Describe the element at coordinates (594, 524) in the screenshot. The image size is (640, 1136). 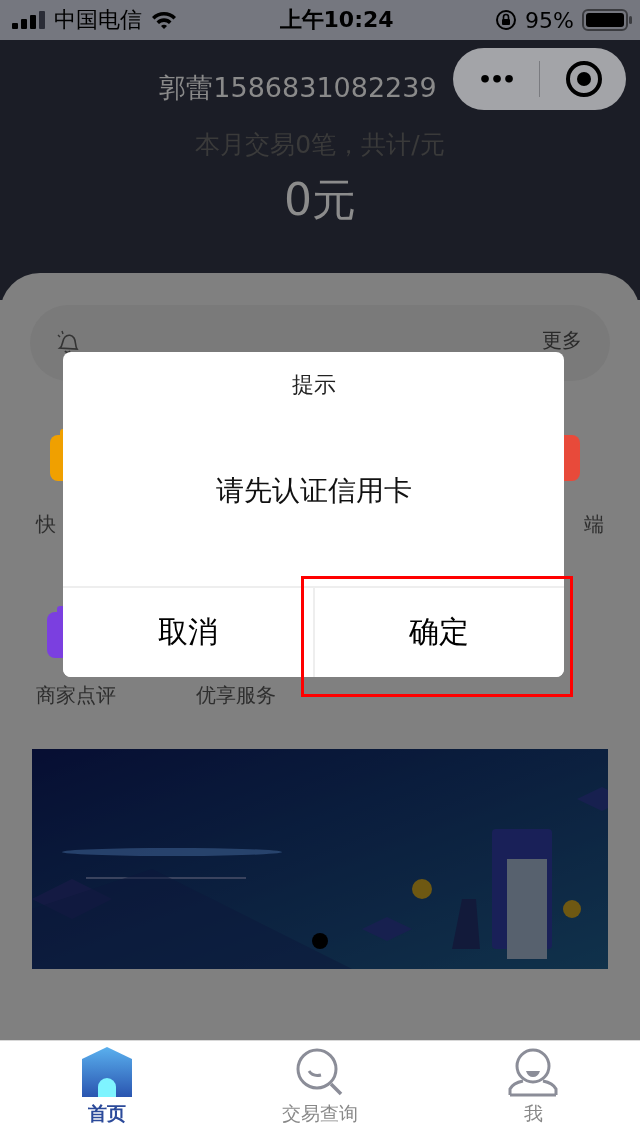
I see `shortcut-label: 端` at that location.